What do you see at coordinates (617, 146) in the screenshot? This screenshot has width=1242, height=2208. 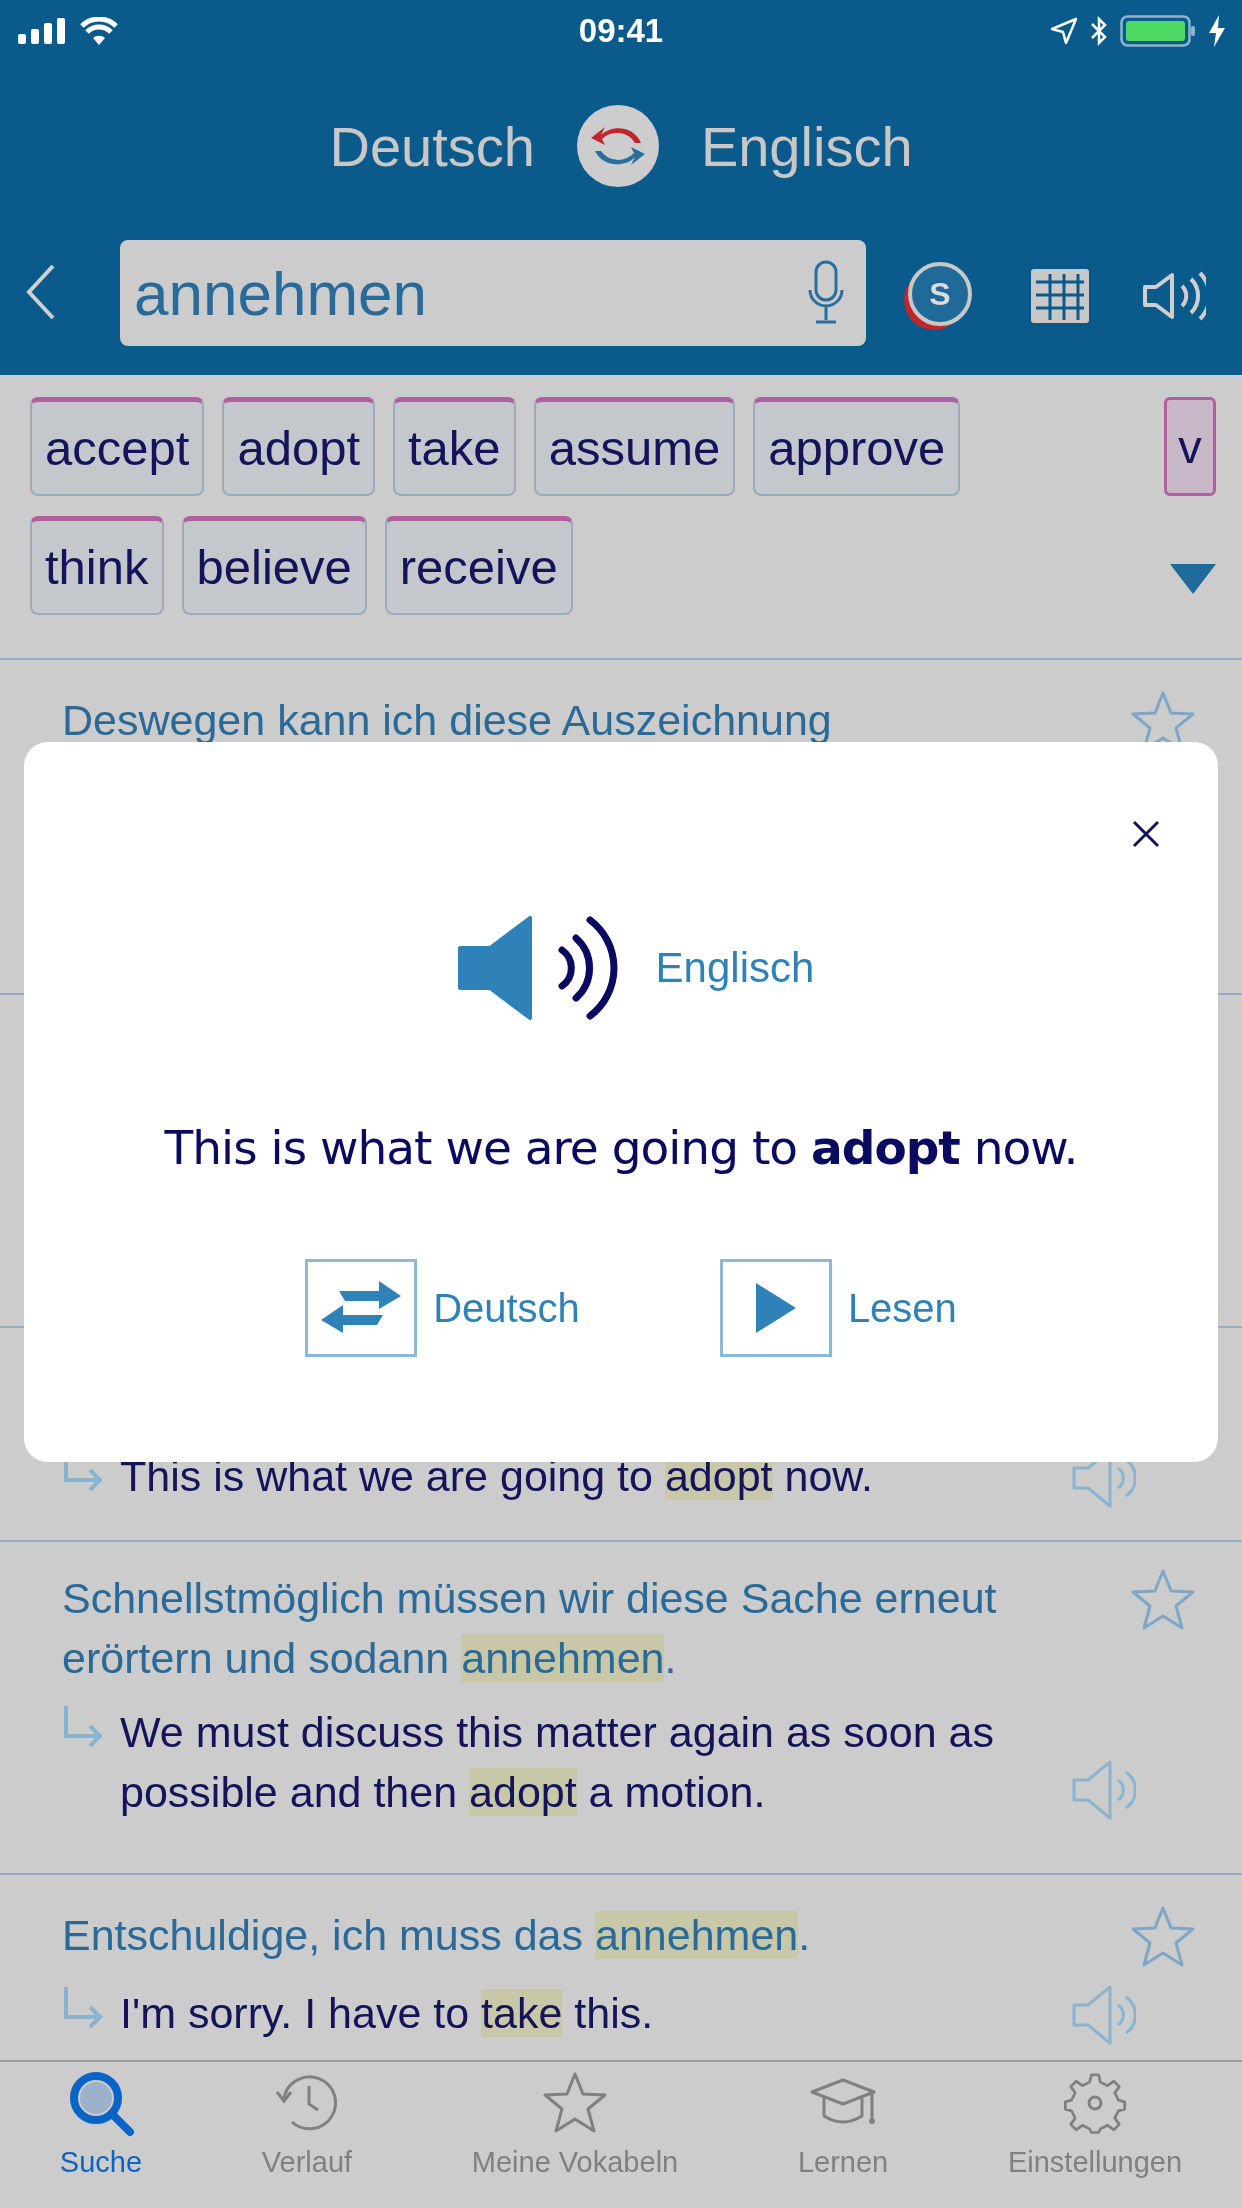 I see `swap-languages-icon` at bounding box center [617, 146].